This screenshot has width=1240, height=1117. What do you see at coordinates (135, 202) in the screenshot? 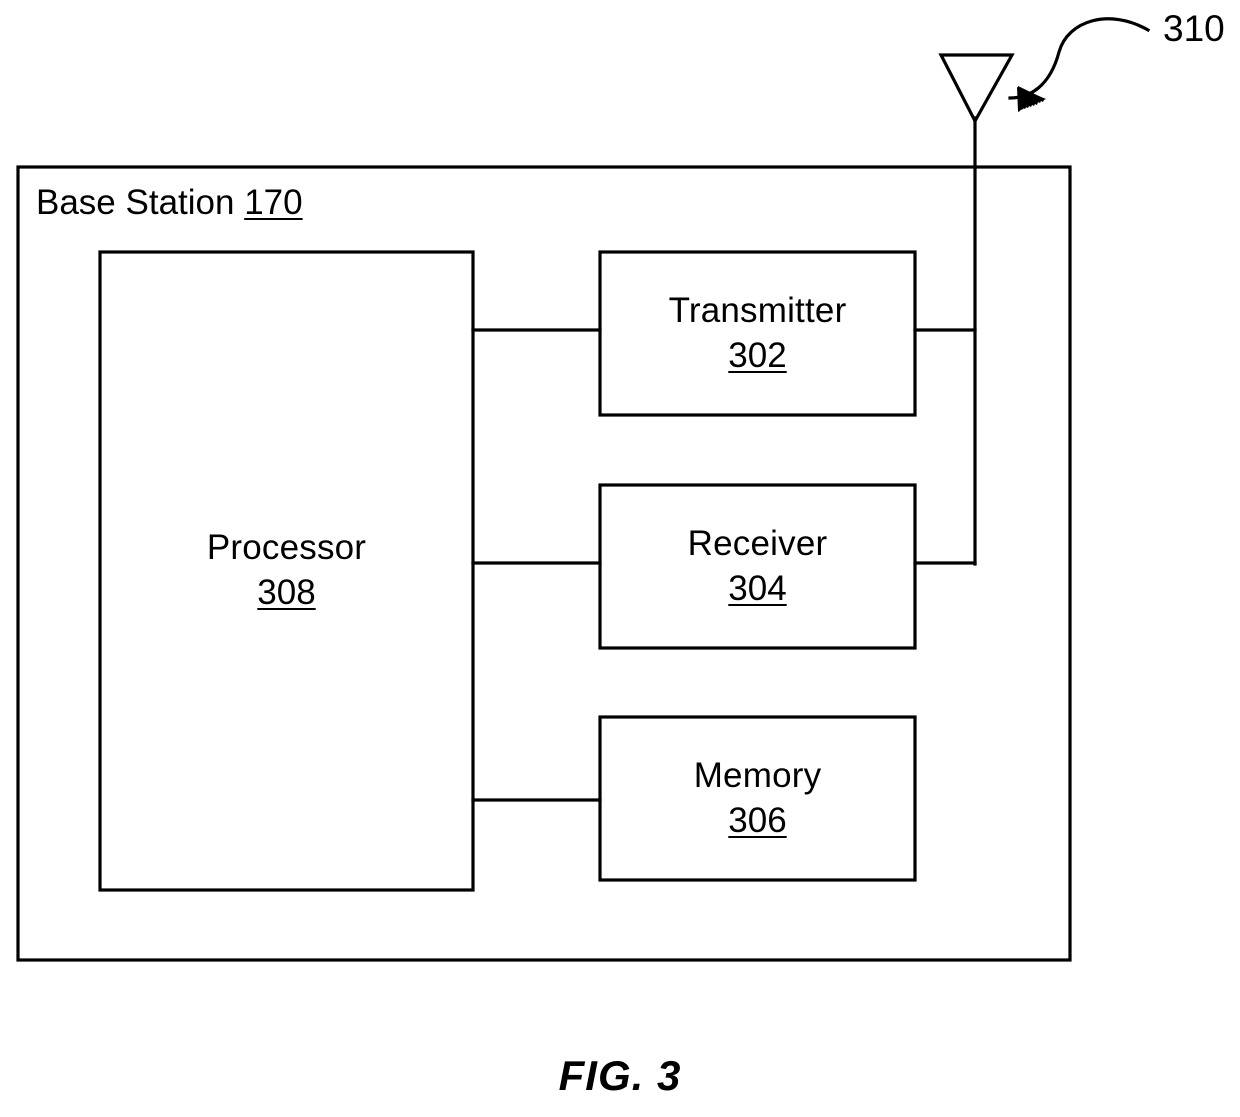
I see `base-station-title: Base Station` at bounding box center [135, 202].